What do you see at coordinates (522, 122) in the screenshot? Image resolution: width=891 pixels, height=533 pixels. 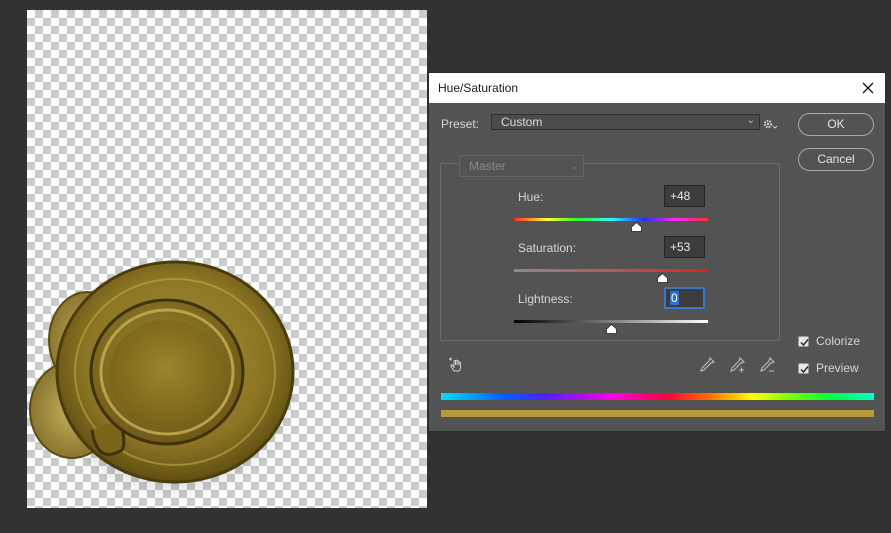 I see `preset-value: Custom` at bounding box center [522, 122].